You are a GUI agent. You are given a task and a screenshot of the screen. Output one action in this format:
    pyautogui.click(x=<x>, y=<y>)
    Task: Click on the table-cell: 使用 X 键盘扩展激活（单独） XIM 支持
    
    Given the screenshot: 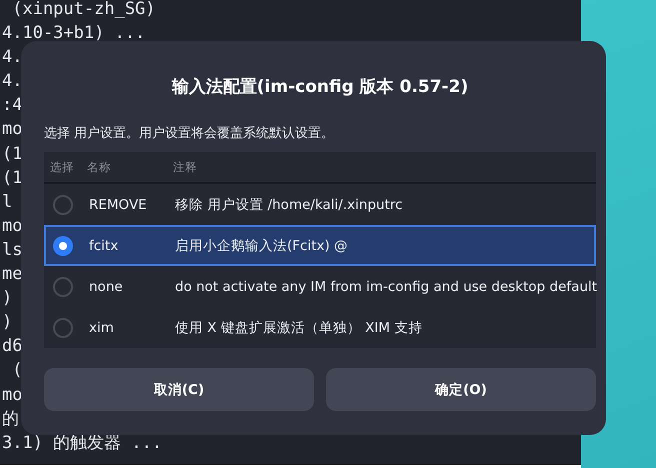 What is the action you would take?
    pyautogui.click(x=298, y=327)
    